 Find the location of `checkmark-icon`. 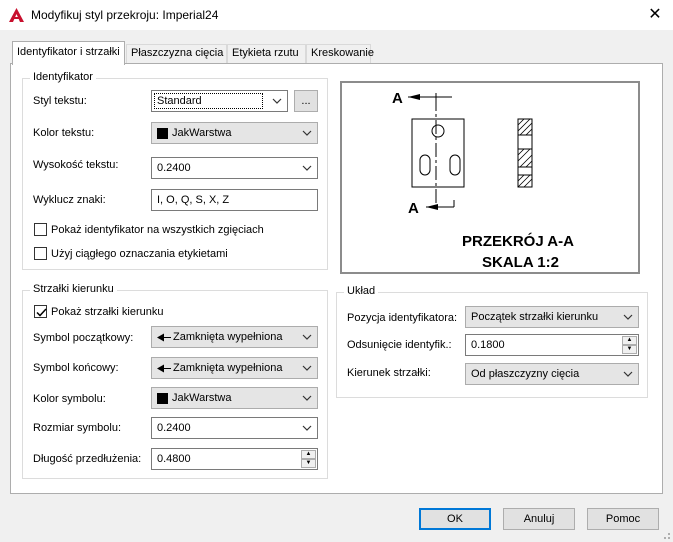

checkmark-icon is located at coordinates (41, 312).